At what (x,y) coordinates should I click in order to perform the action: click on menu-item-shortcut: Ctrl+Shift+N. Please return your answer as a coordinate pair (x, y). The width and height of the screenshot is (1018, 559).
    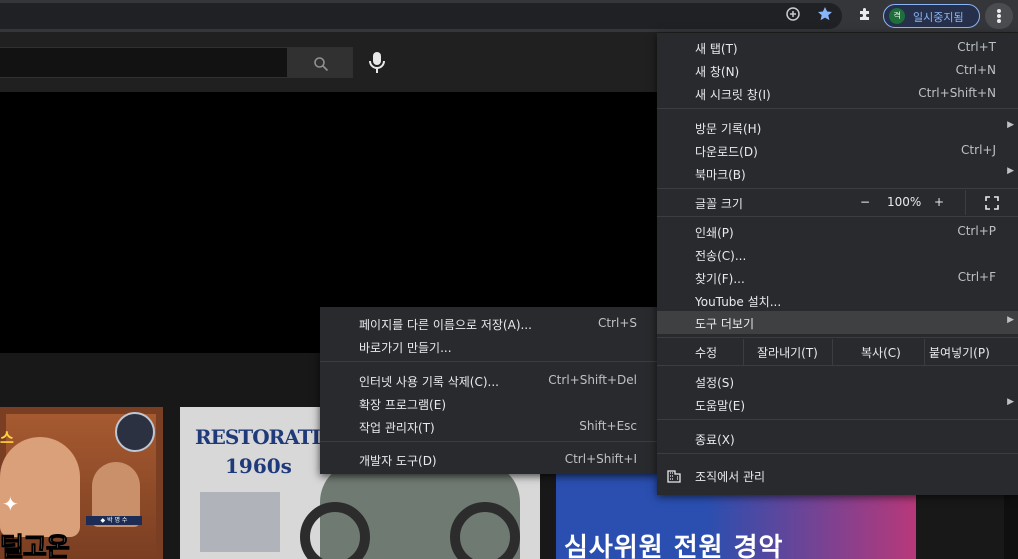
    Looking at the image, I should click on (957, 93).